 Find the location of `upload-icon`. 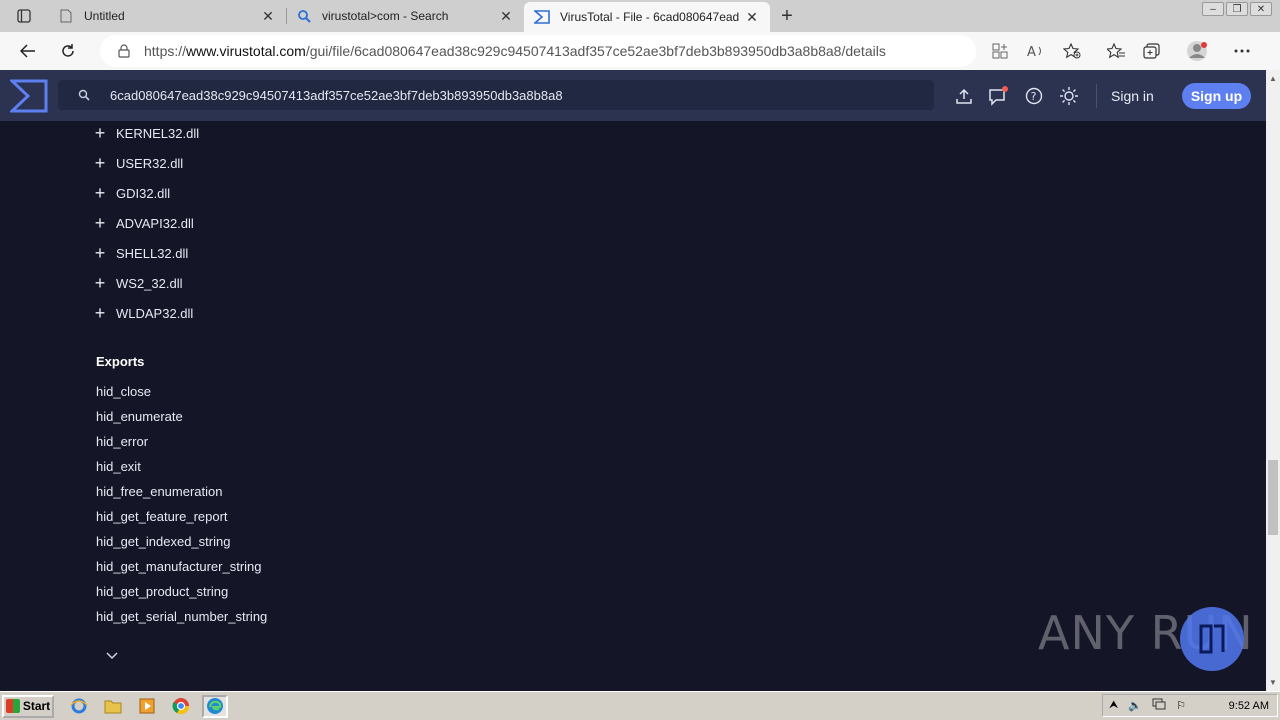

upload-icon is located at coordinates (963, 96).